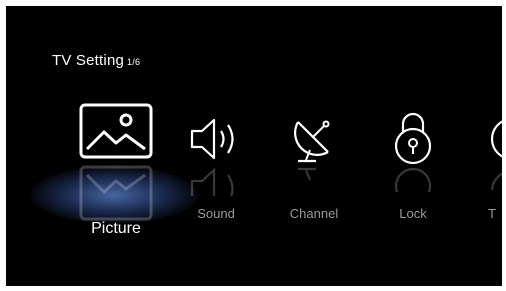 Image resolution: width=506 pixels, height=291 pixels. What do you see at coordinates (116, 228) in the screenshot?
I see `menu-item-label: Picture` at bounding box center [116, 228].